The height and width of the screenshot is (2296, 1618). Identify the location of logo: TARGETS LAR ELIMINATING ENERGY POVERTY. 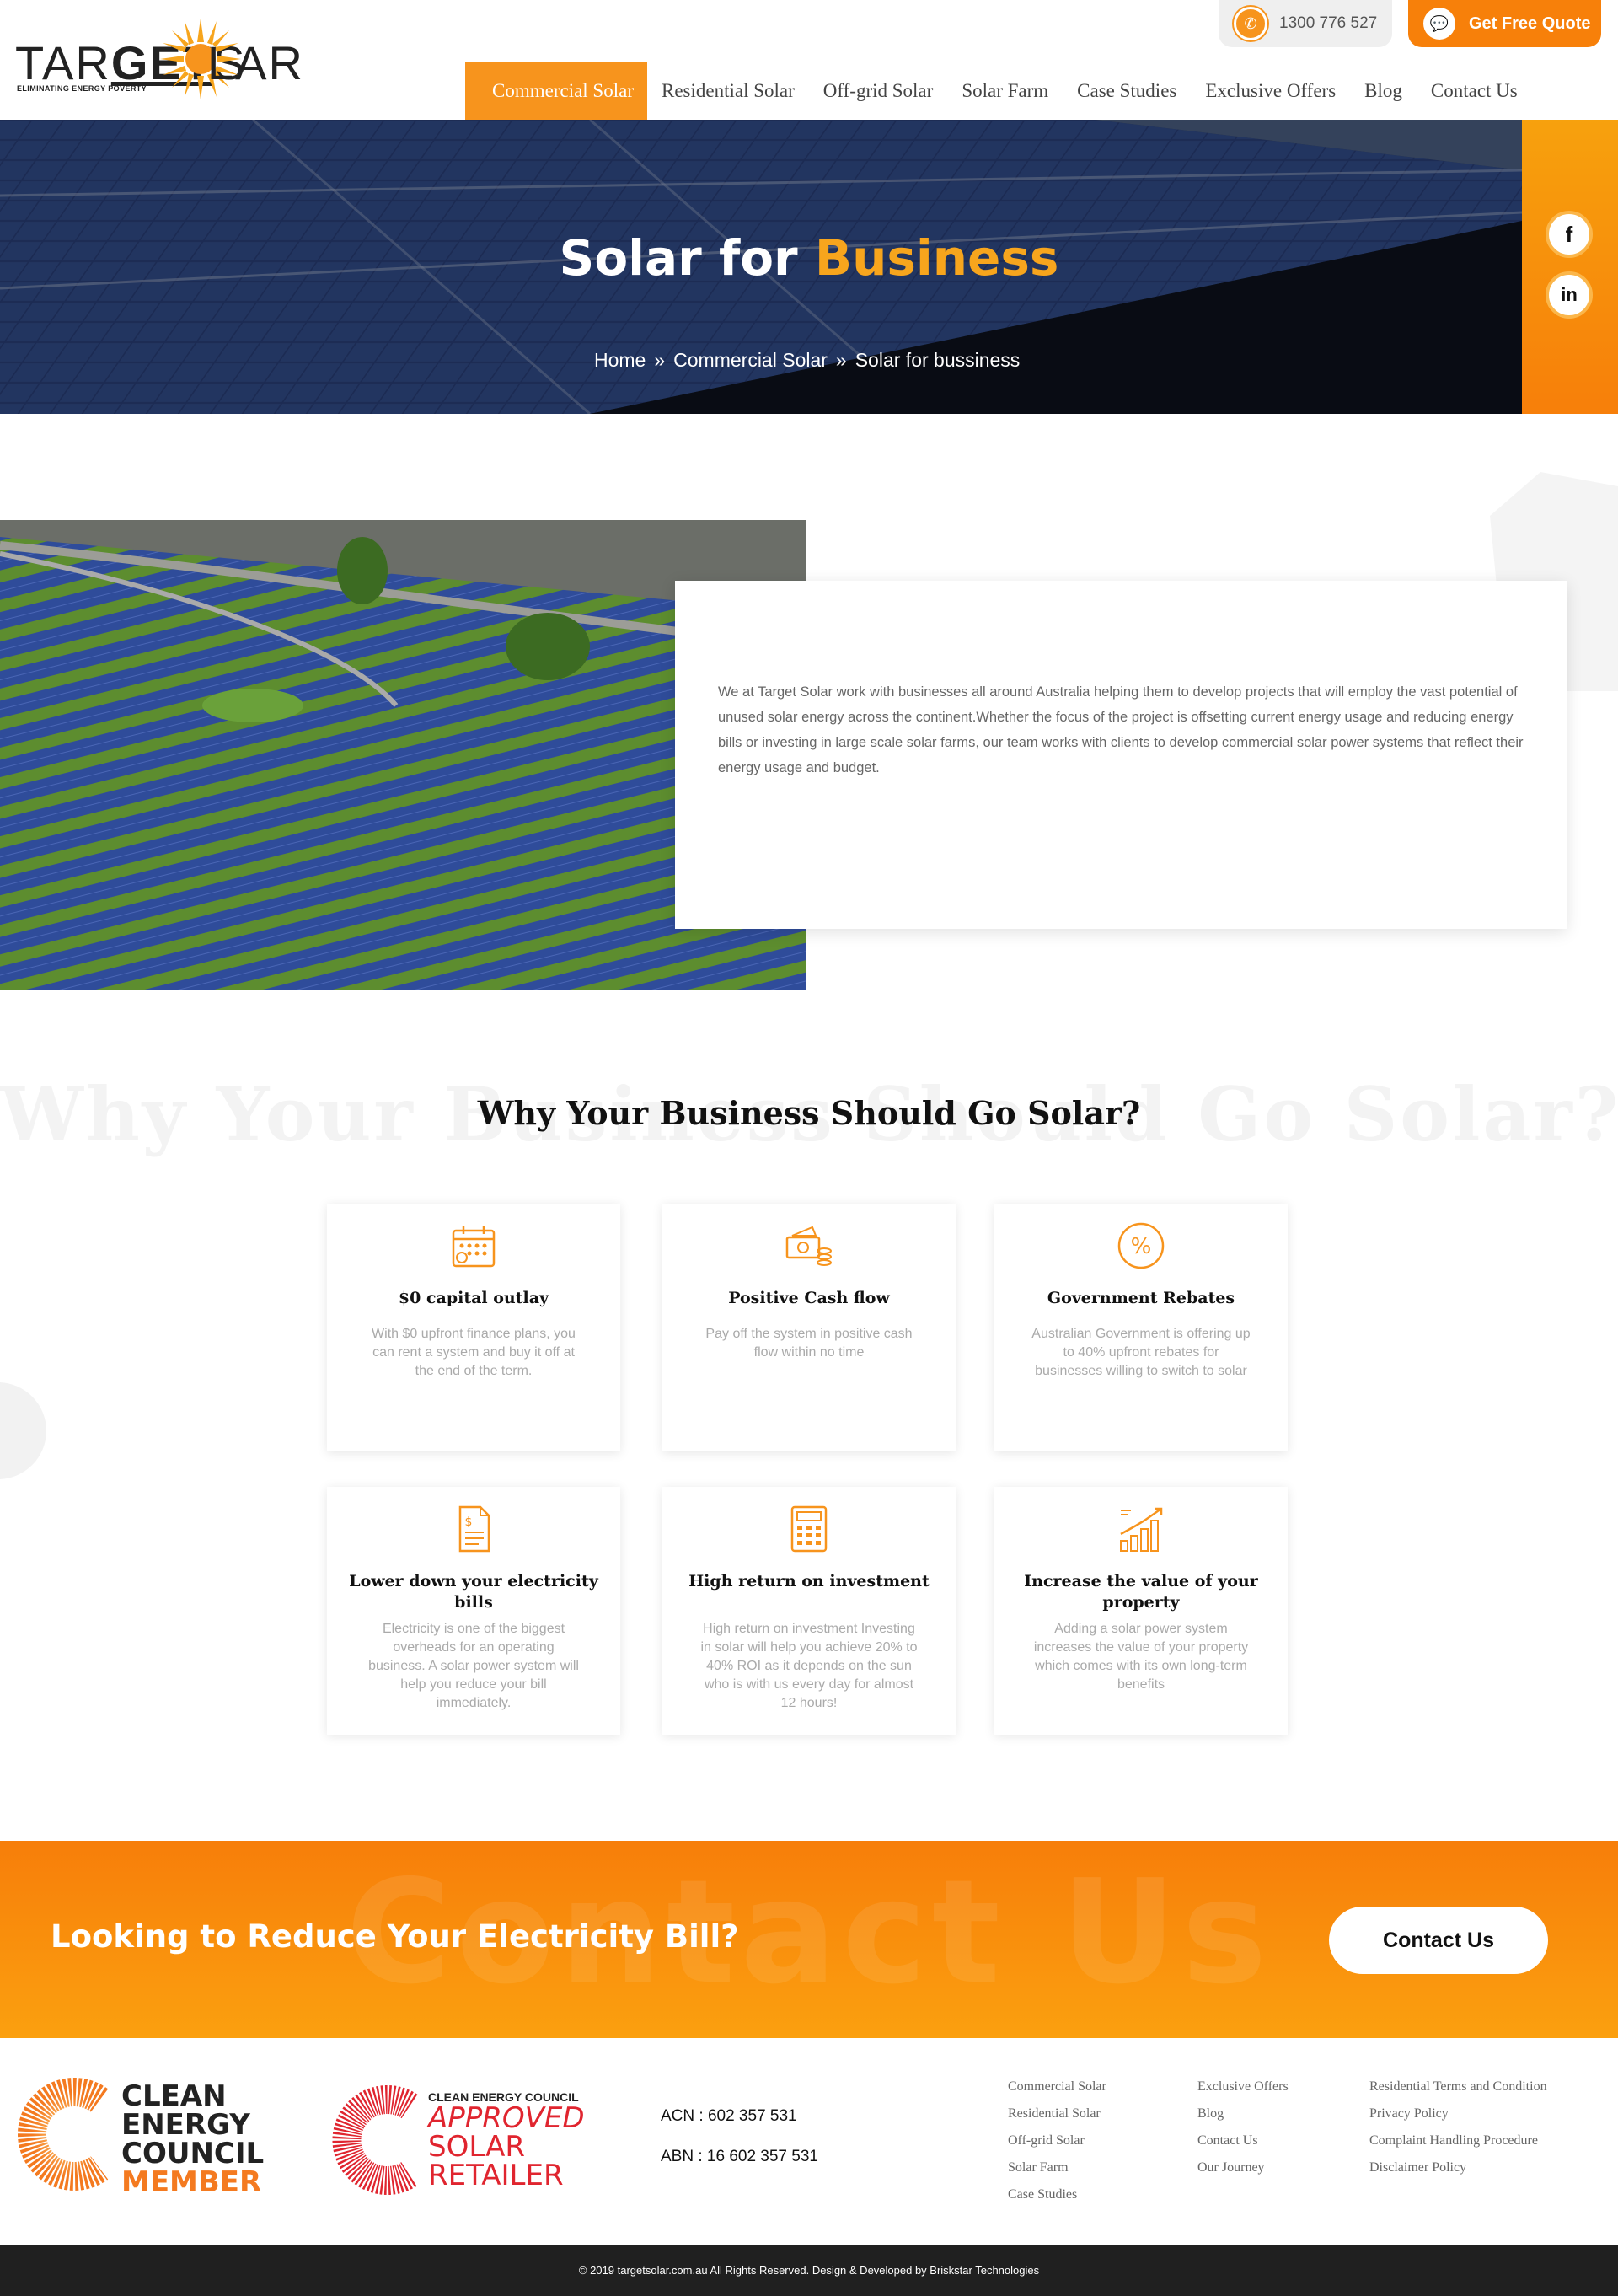
(167, 59).